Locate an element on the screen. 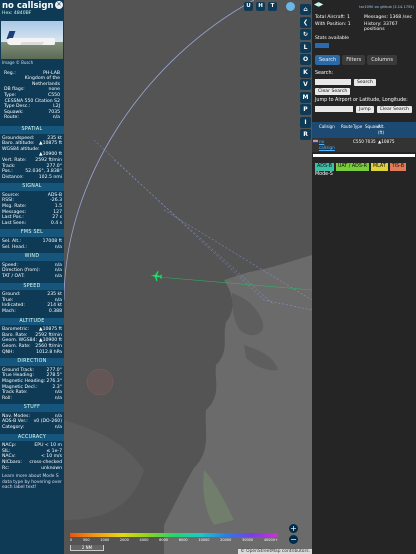 This screenshot has height=554, width=416. callsign-title: no callsign is located at coordinates (28, 6).